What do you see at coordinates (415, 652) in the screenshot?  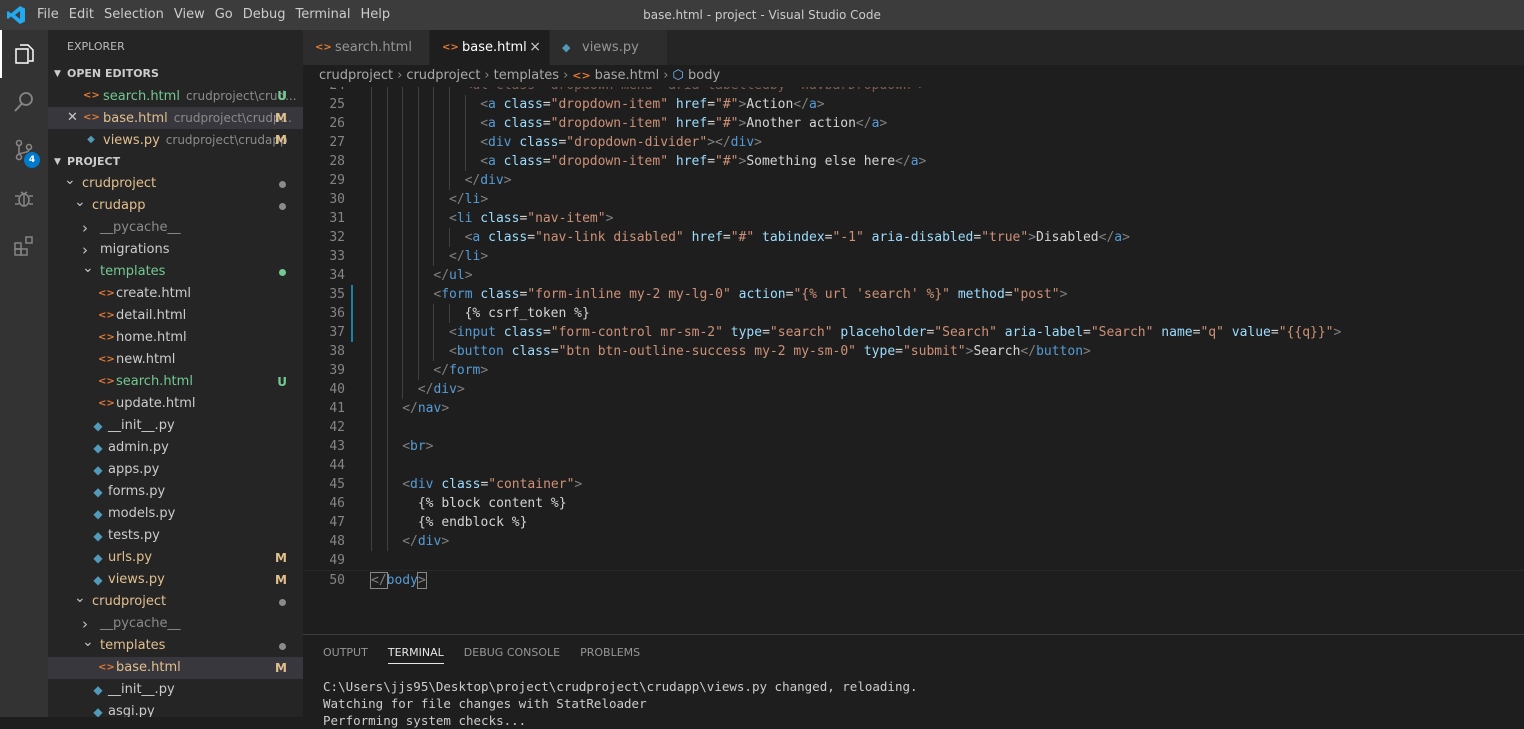 I see `panel-tab-terminal: TERMINAL` at bounding box center [415, 652].